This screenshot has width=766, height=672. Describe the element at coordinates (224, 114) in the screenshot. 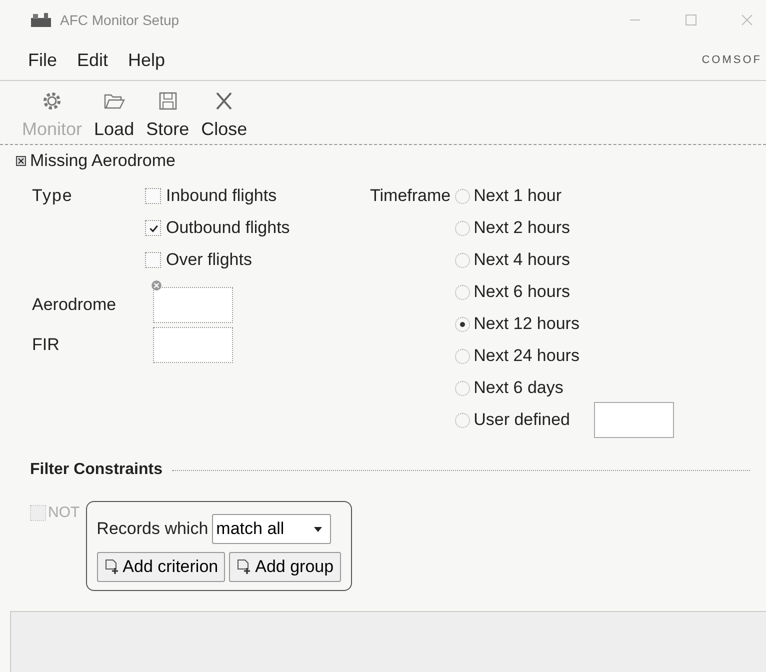

I see `toolbar-button: Close` at that location.